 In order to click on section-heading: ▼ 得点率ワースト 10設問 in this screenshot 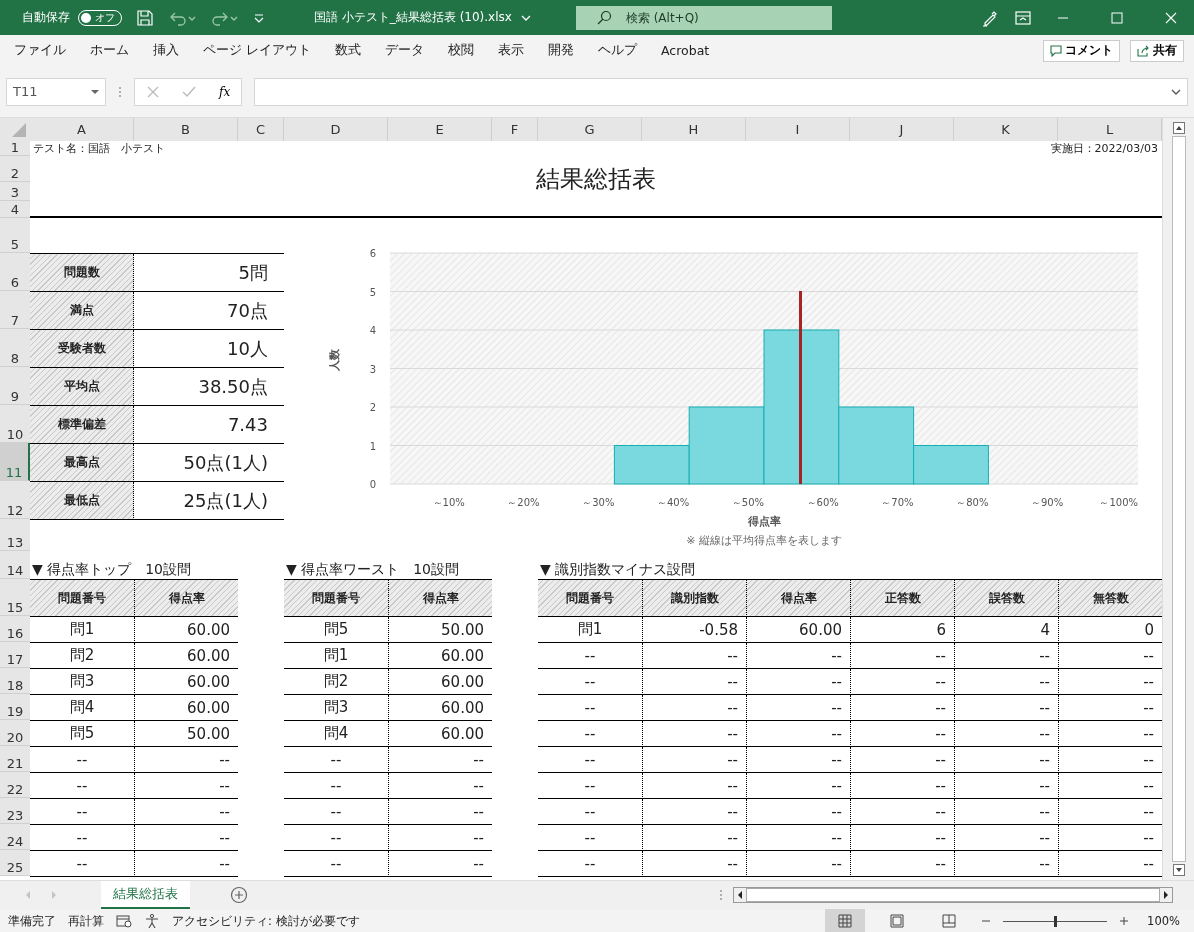, I will do `click(373, 570)`.